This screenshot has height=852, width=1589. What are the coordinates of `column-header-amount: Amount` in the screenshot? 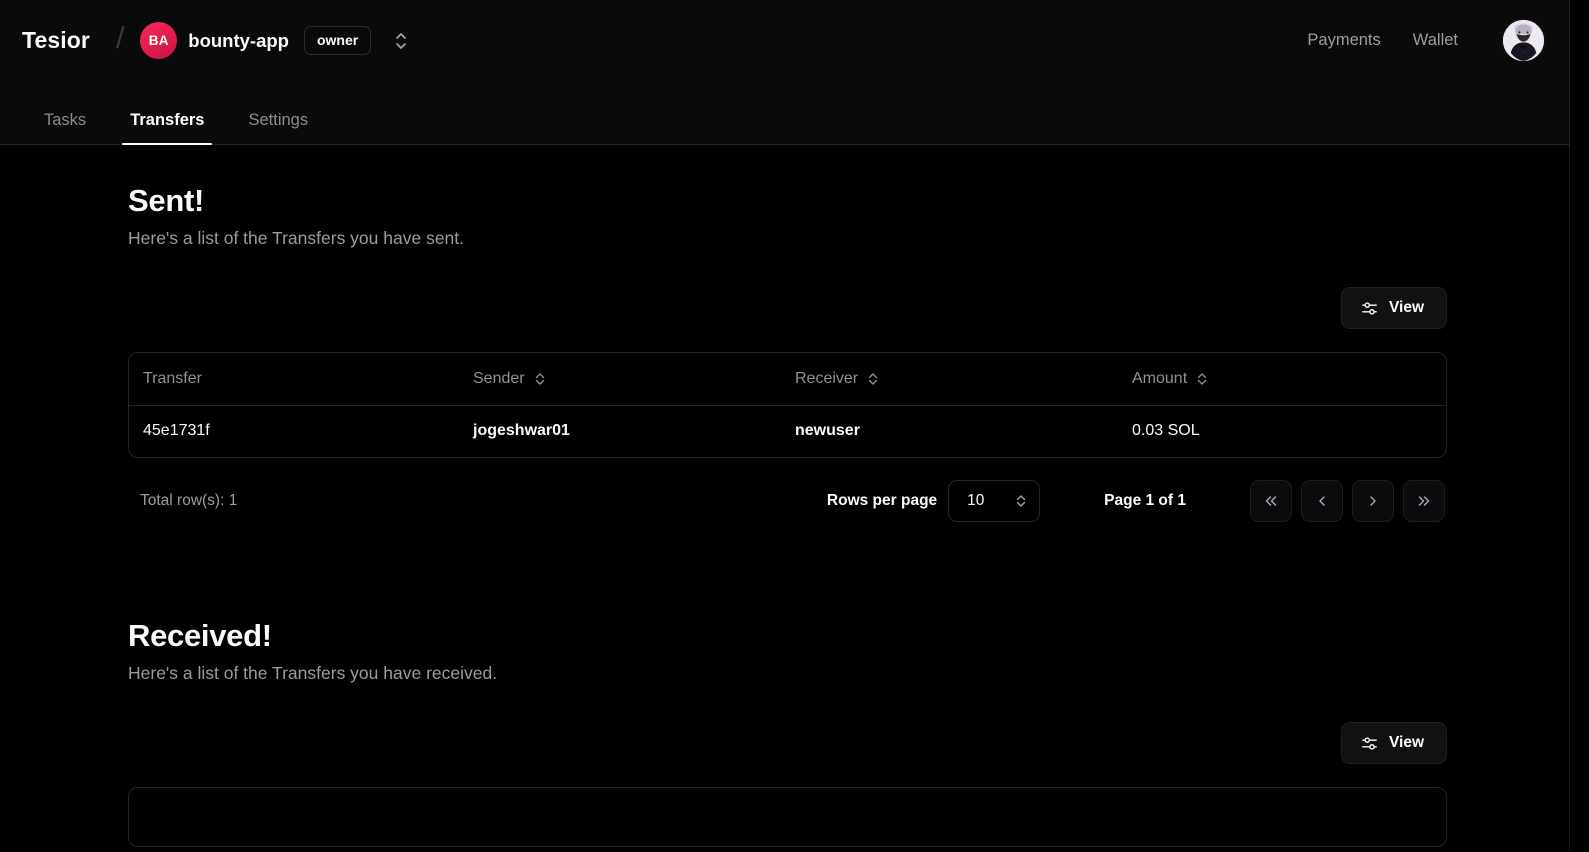 It's located at (1282, 379).